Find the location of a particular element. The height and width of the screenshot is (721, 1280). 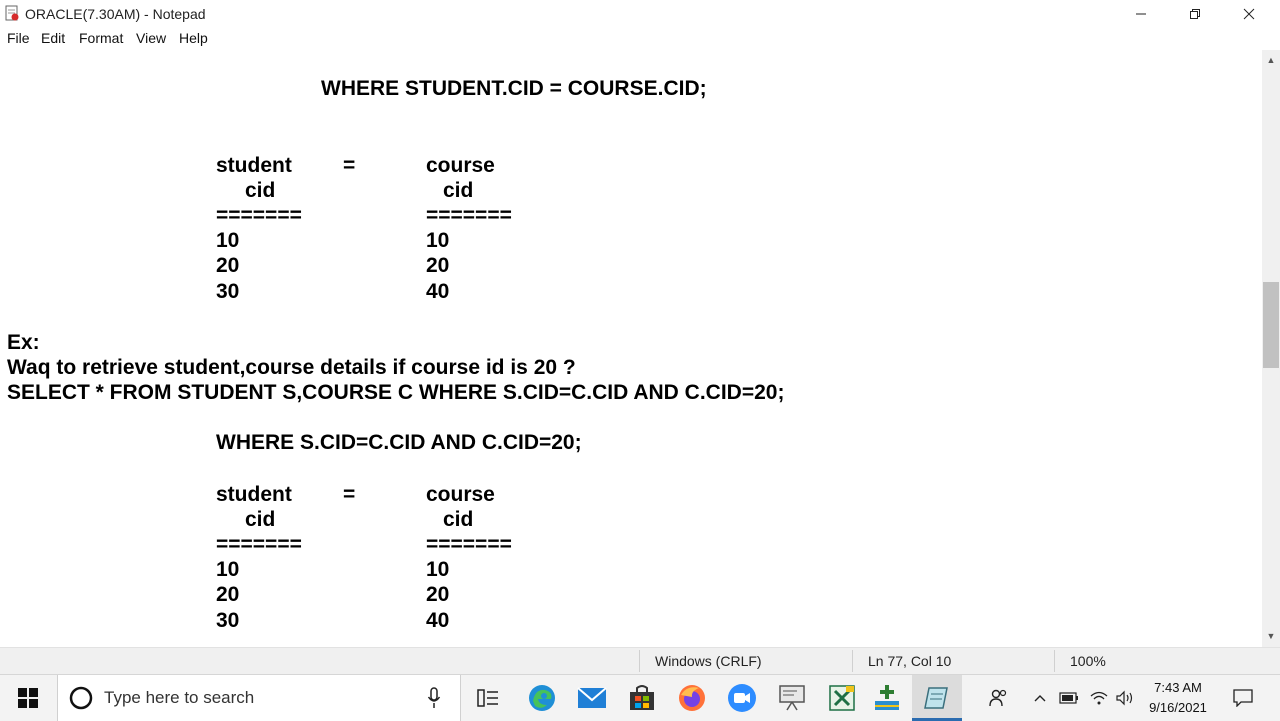

table2-right-rule: ======= is located at coordinates (469, 544).